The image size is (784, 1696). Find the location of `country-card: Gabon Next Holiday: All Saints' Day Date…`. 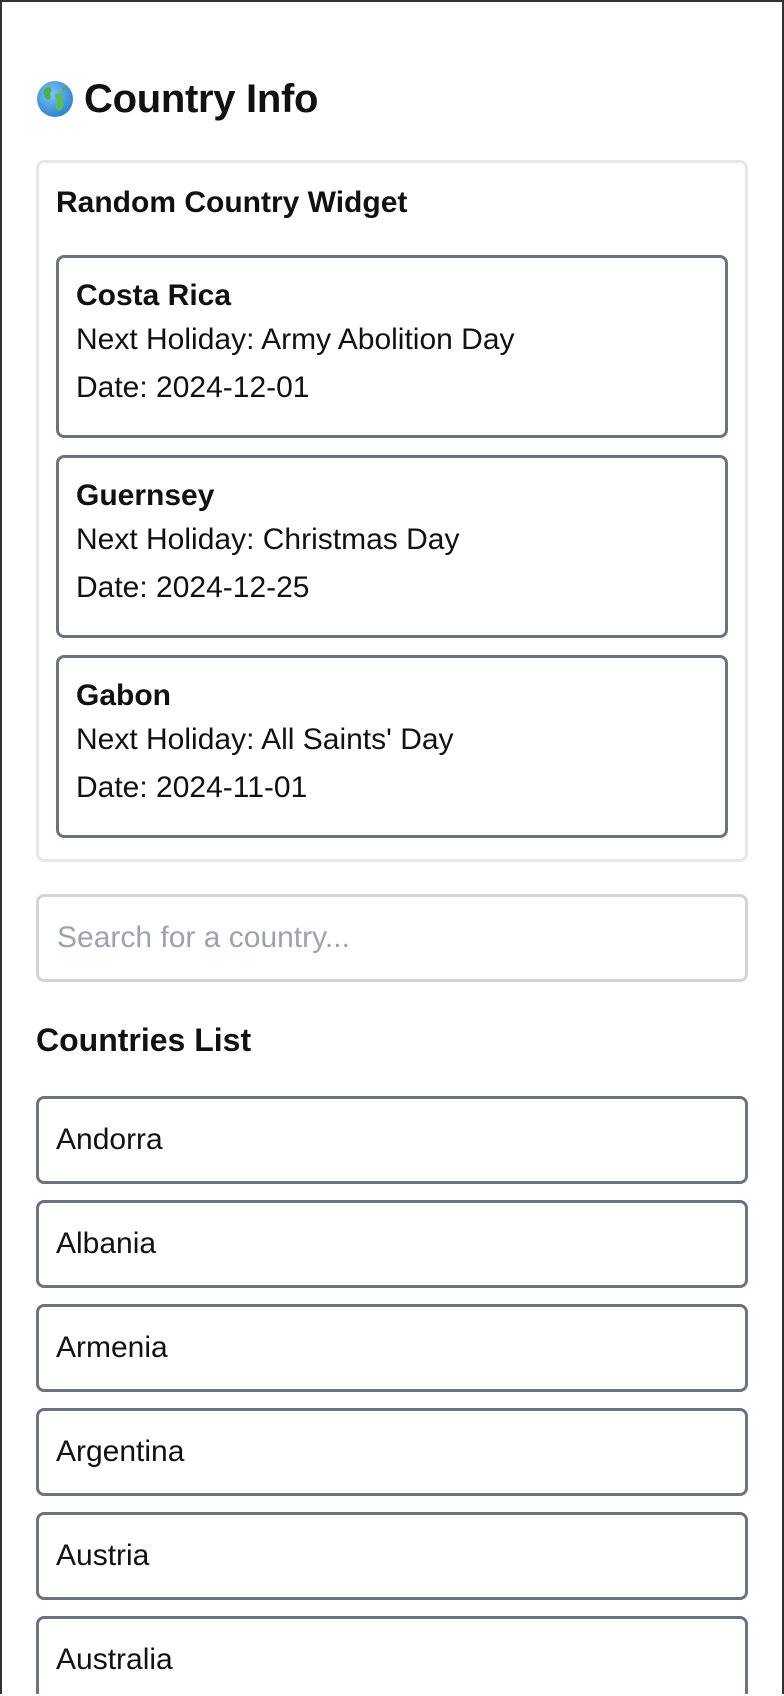

country-card: Gabon Next Holiday: All Saints' Day Date… is located at coordinates (392, 746).